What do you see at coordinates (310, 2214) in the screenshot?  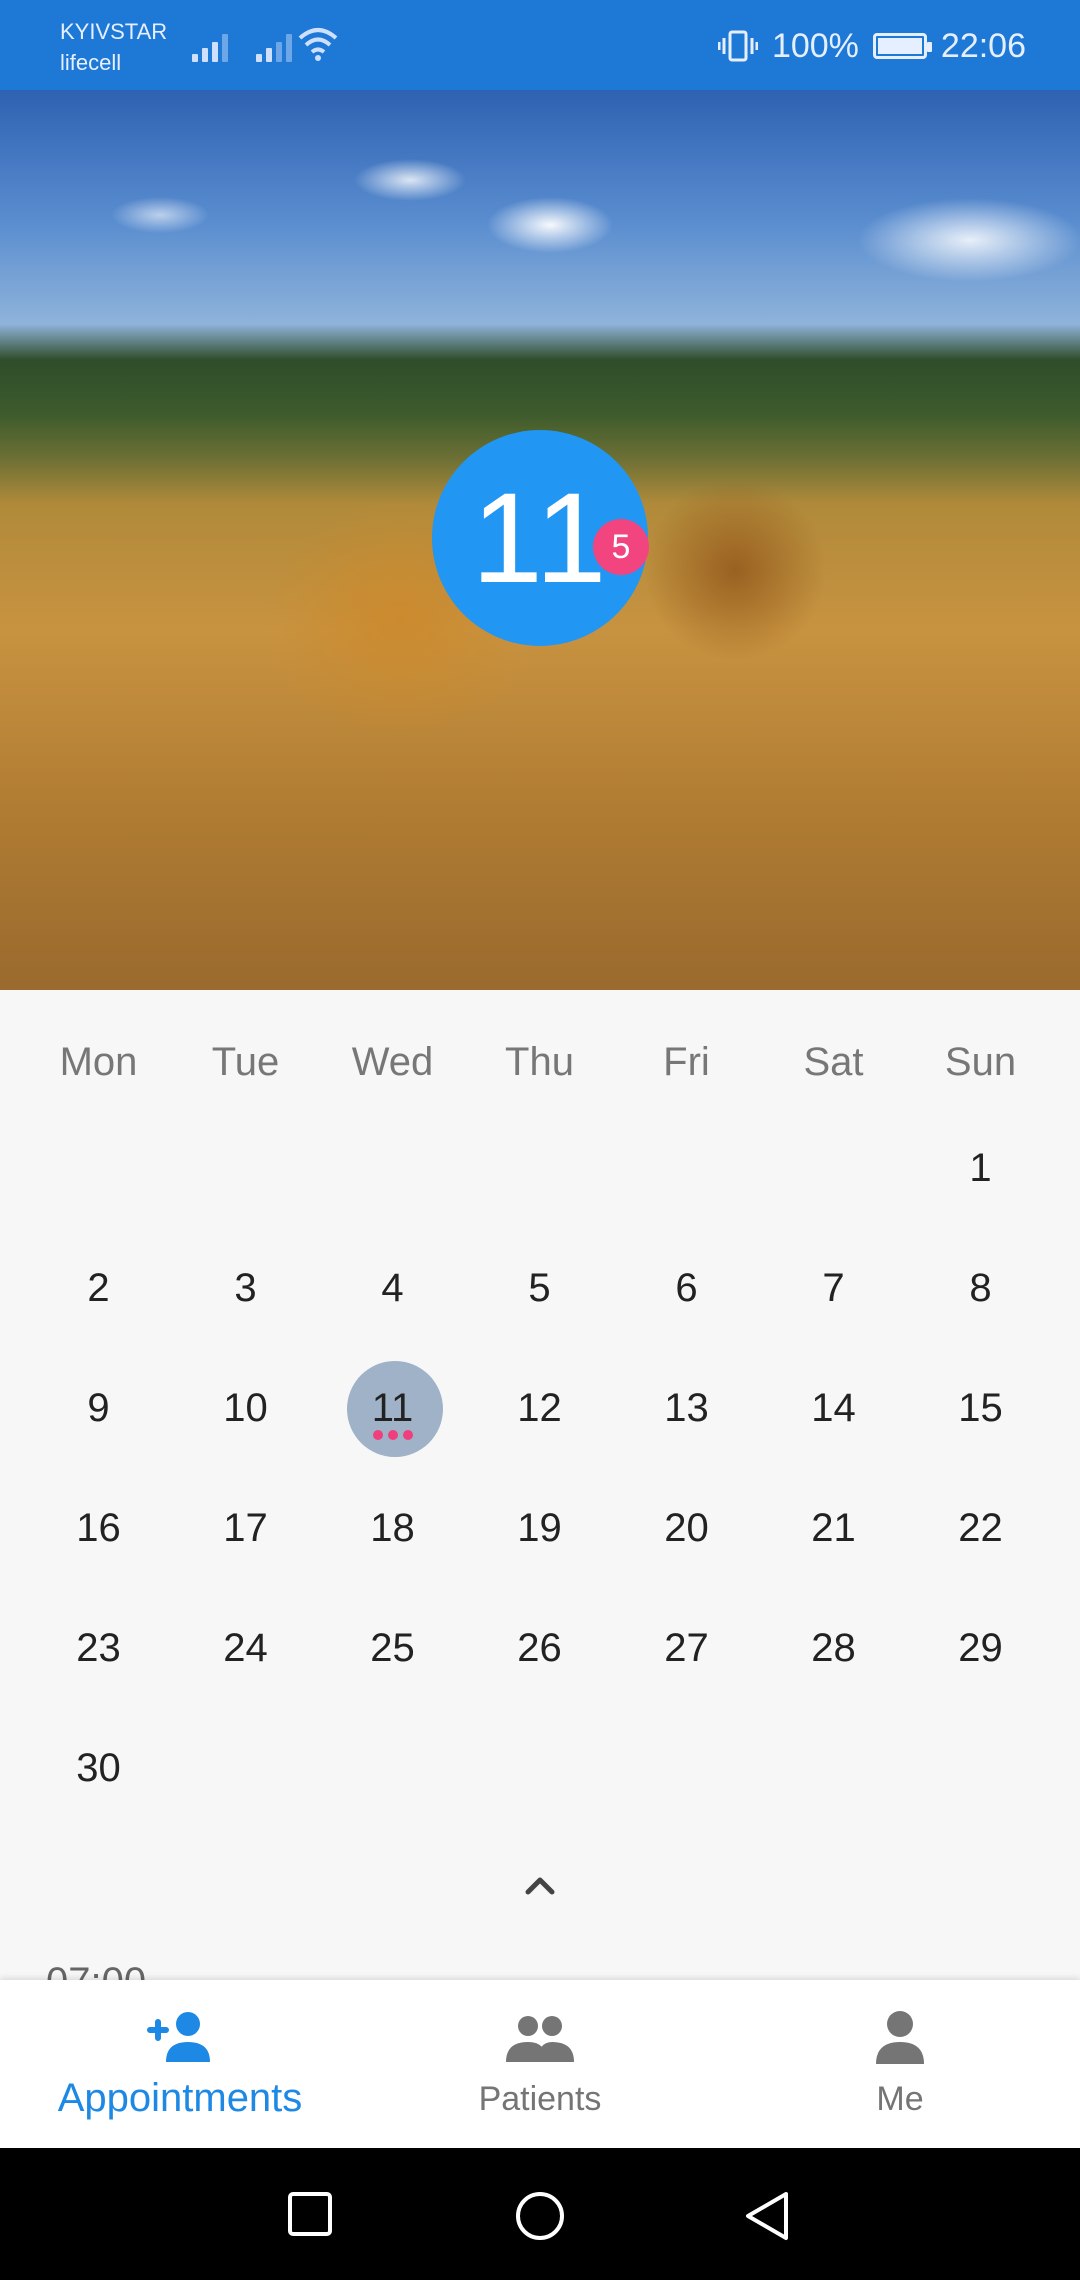 I see `recents-square-icon` at bounding box center [310, 2214].